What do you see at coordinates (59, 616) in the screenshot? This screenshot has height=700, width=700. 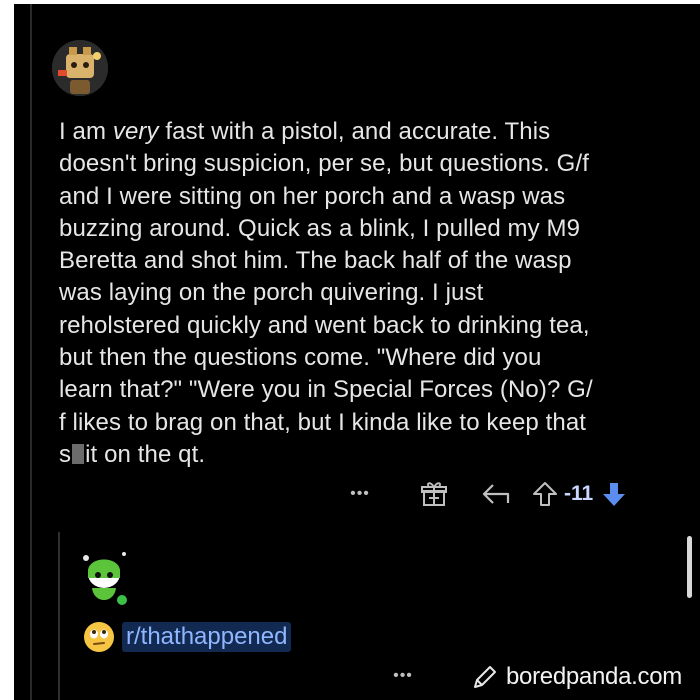 I see `reply-thread-line` at bounding box center [59, 616].